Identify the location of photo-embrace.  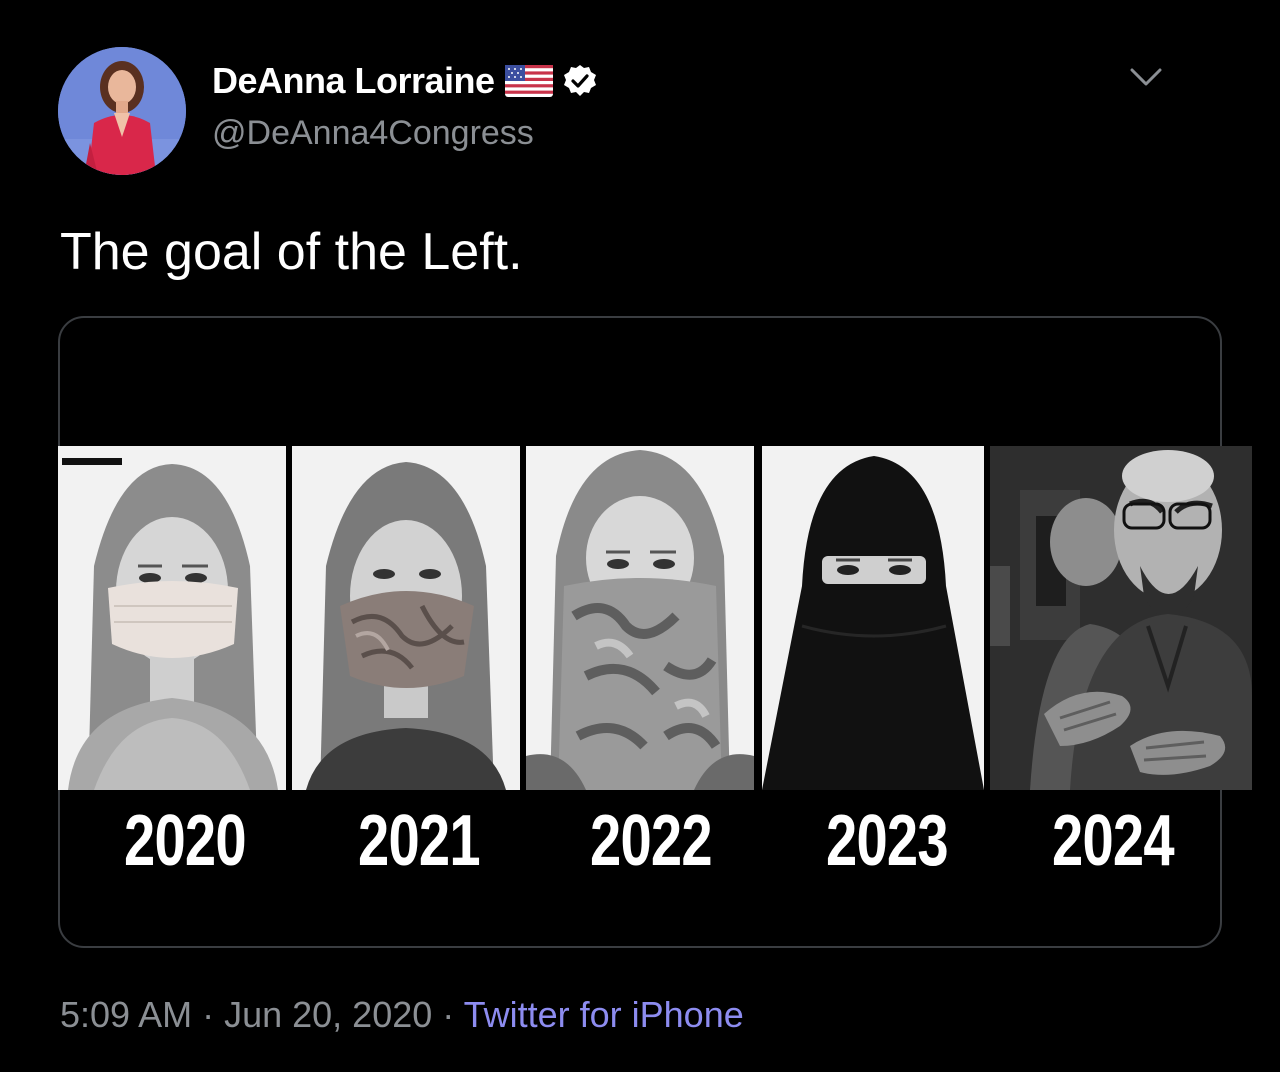
(1121, 618).